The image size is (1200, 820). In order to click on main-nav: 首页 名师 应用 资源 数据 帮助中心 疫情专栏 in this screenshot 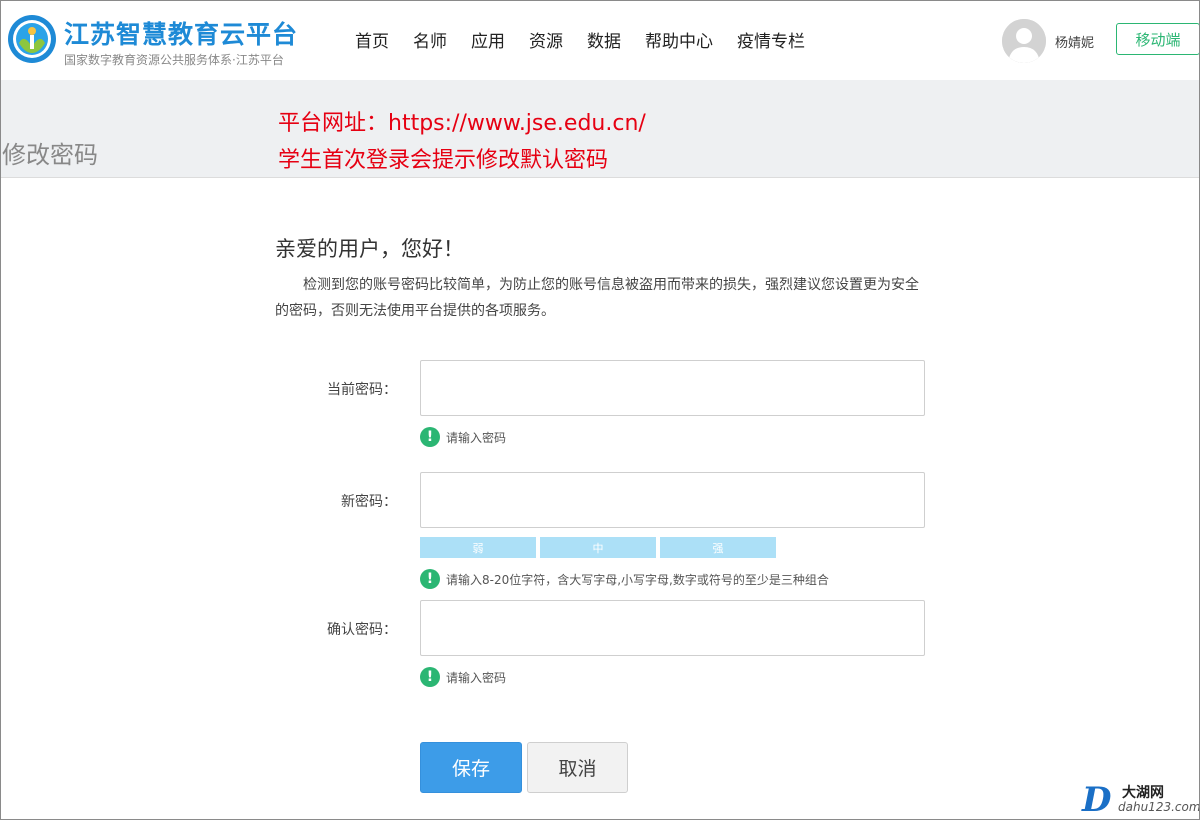, I will do `click(592, 39)`.